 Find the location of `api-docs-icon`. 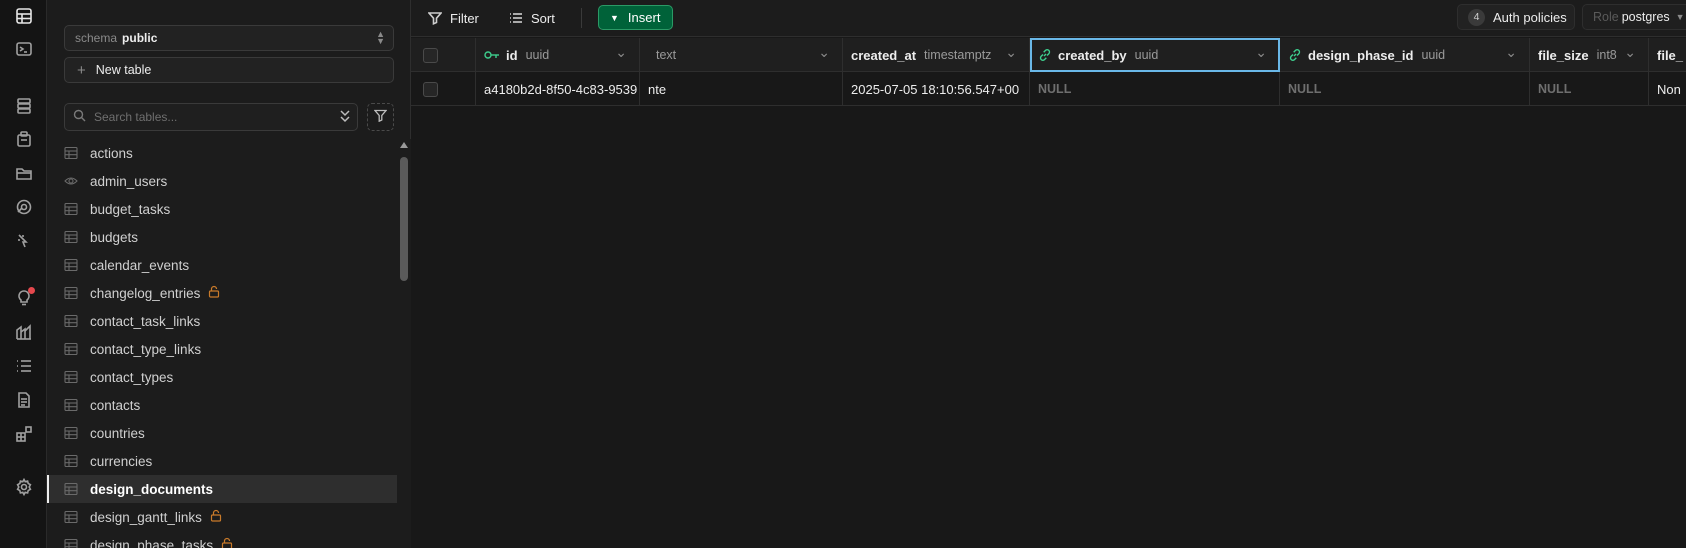

api-docs-icon is located at coordinates (24, 400).